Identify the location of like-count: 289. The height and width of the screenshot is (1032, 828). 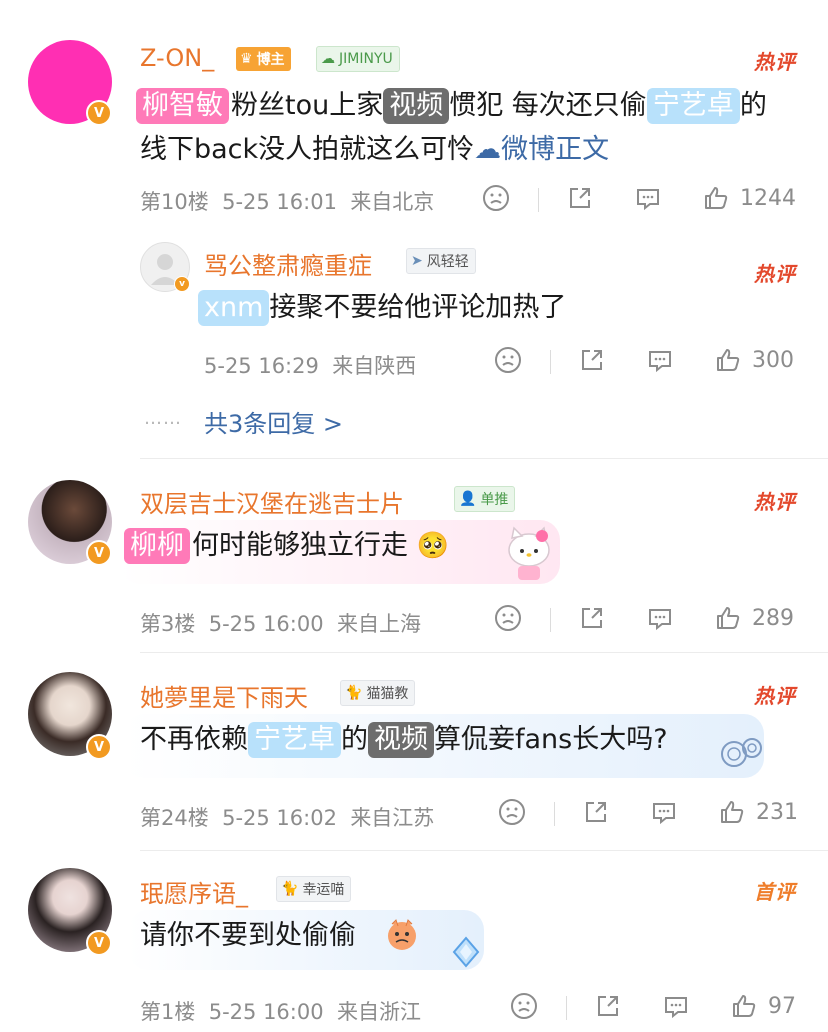
(773, 618).